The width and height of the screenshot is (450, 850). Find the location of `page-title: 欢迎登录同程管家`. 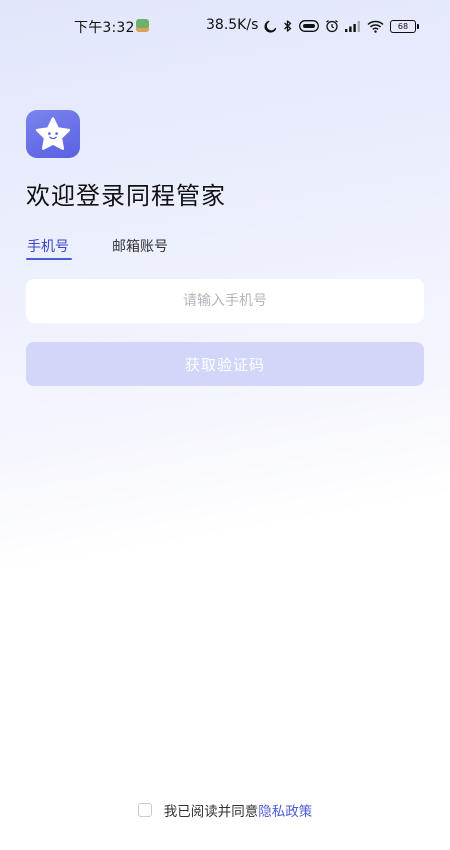

page-title: 欢迎登录同程管家 is located at coordinates (126, 196).